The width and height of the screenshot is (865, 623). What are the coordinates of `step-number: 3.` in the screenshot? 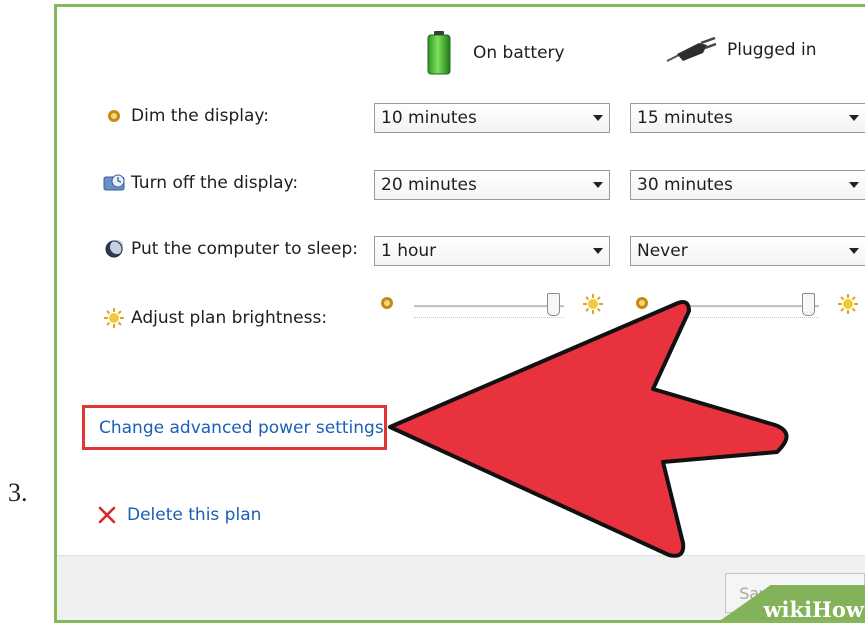 It's located at (18, 492).